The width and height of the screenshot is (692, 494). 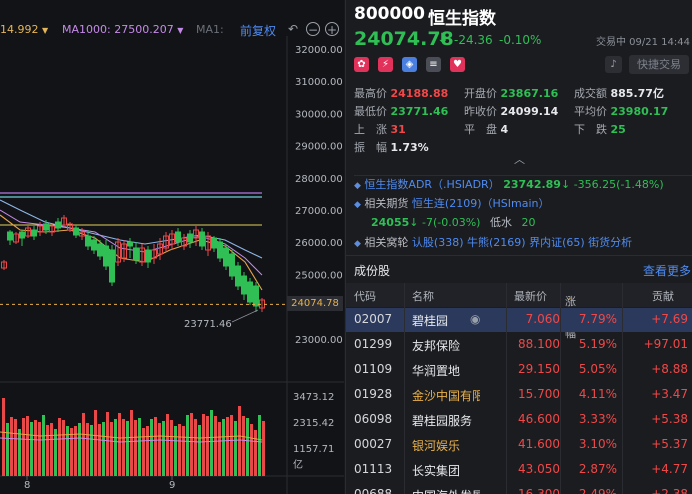 What do you see at coordinates (597, 394) in the screenshot?
I see `row-pct: 4.11%` at bounding box center [597, 394].